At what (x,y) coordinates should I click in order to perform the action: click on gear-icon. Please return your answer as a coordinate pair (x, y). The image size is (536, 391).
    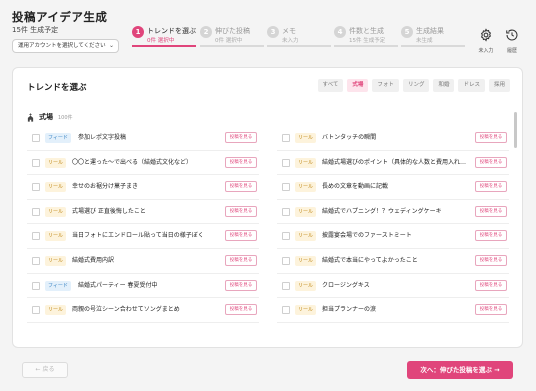
    Looking at the image, I should click on (486, 35).